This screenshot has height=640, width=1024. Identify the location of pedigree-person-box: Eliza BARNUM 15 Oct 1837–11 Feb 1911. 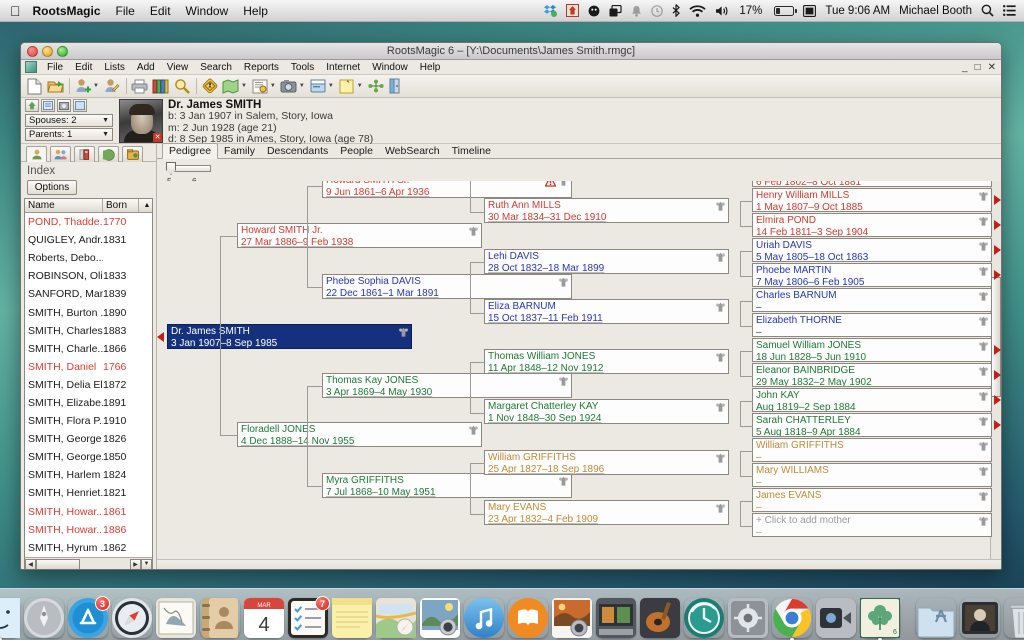
(606, 311).